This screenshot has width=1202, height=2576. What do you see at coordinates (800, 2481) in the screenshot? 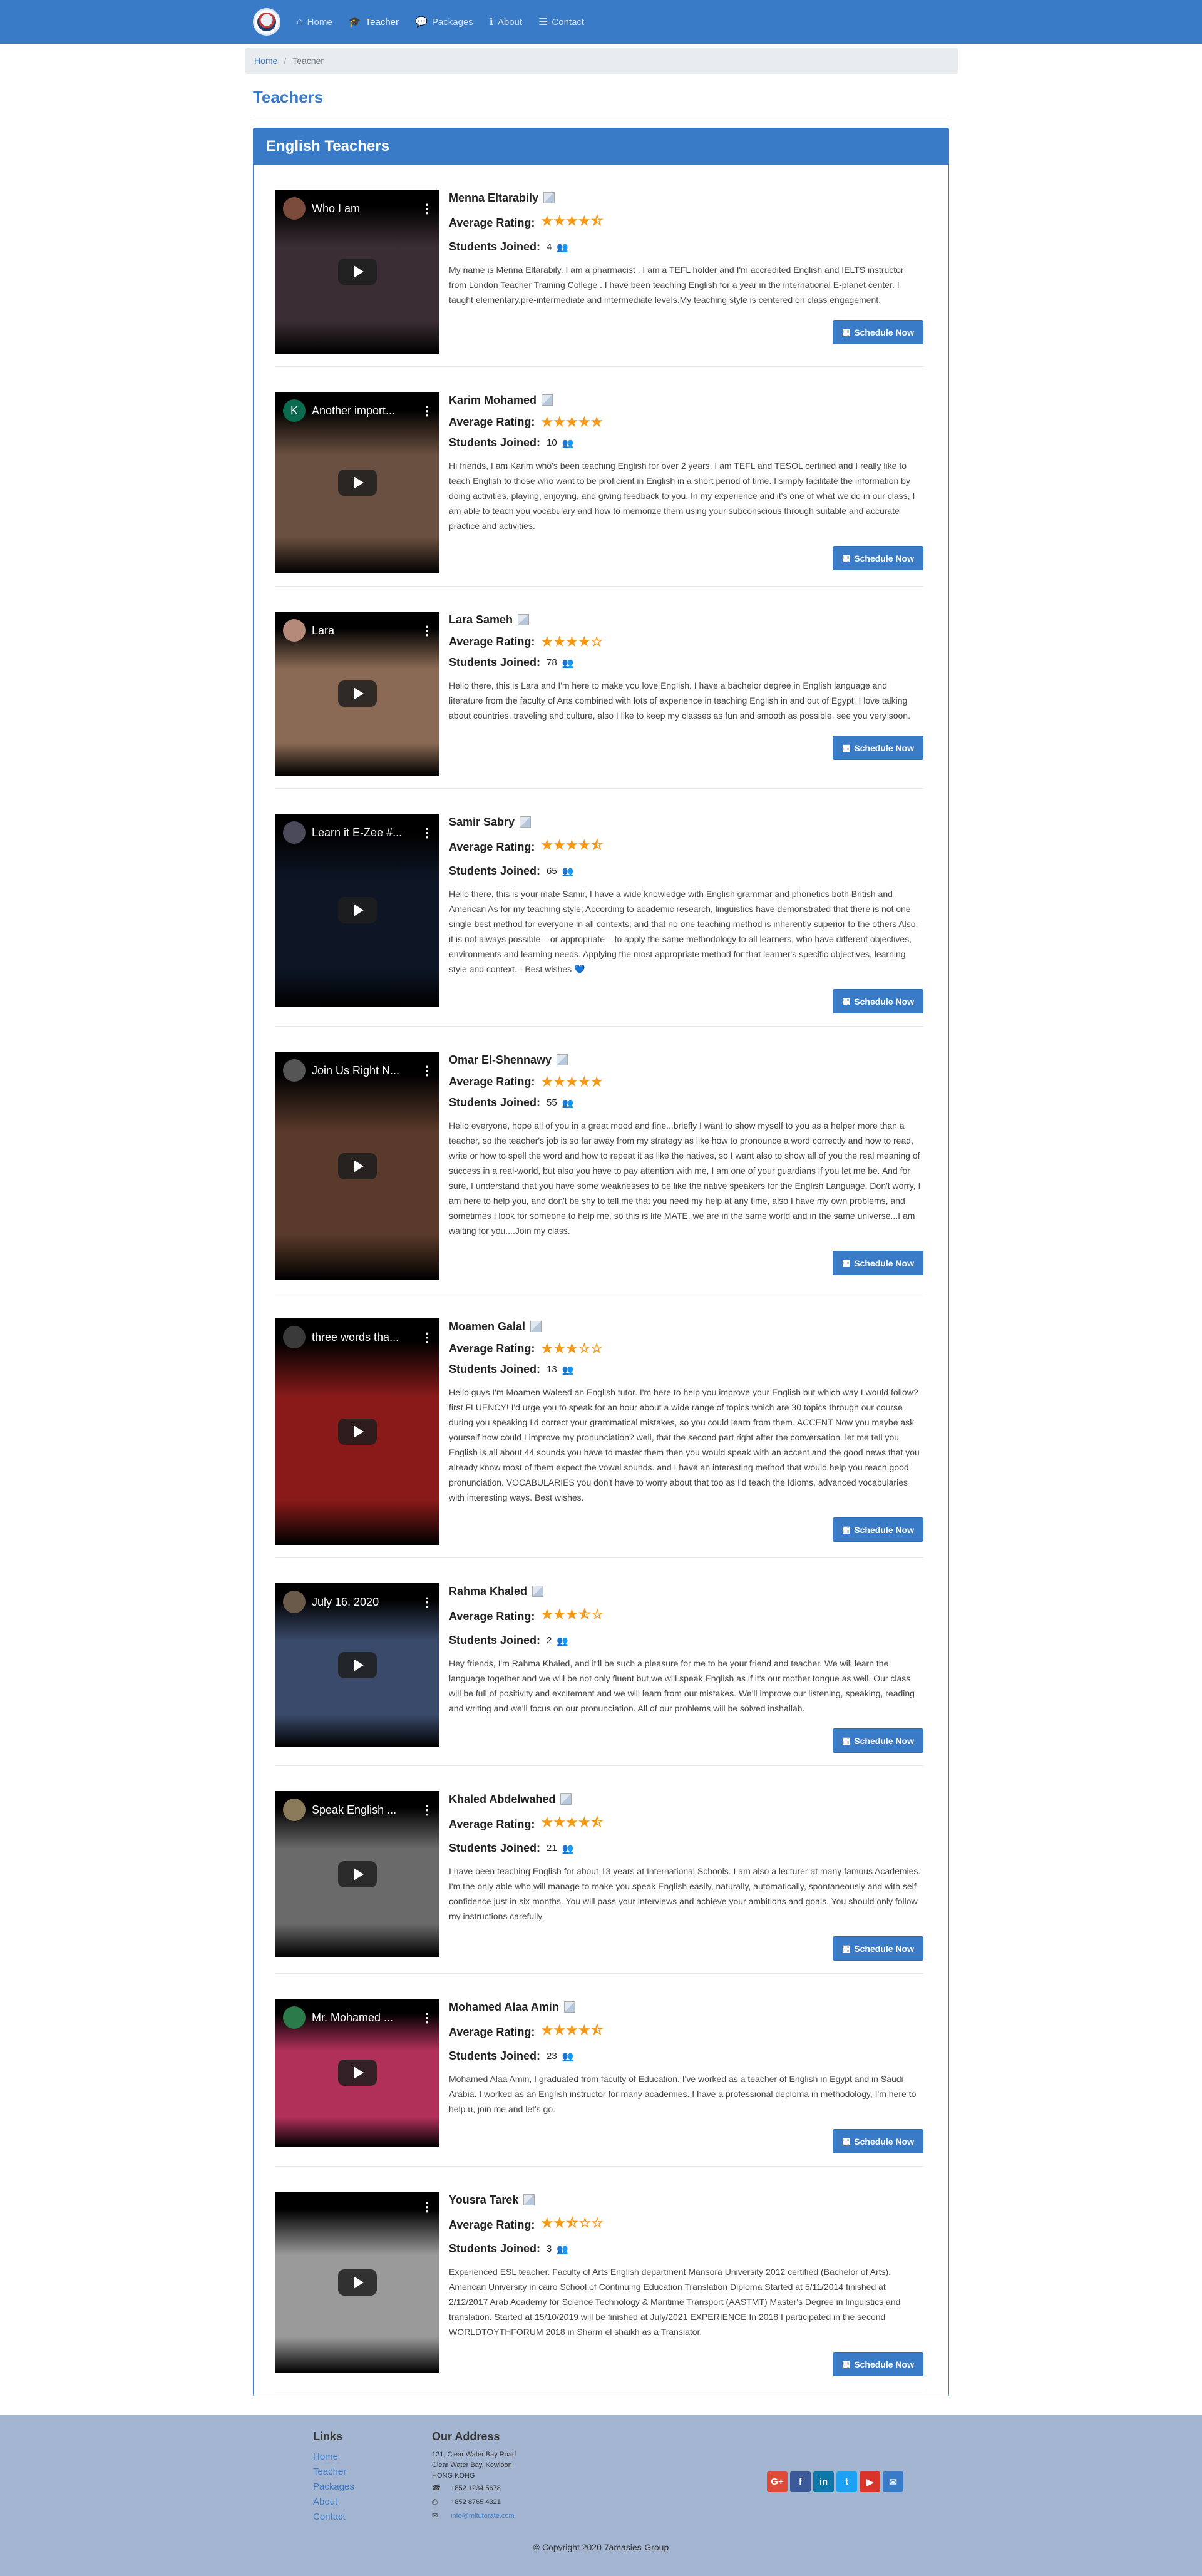
I see `facebook-icon: f` at bounding box center [800, 2481].